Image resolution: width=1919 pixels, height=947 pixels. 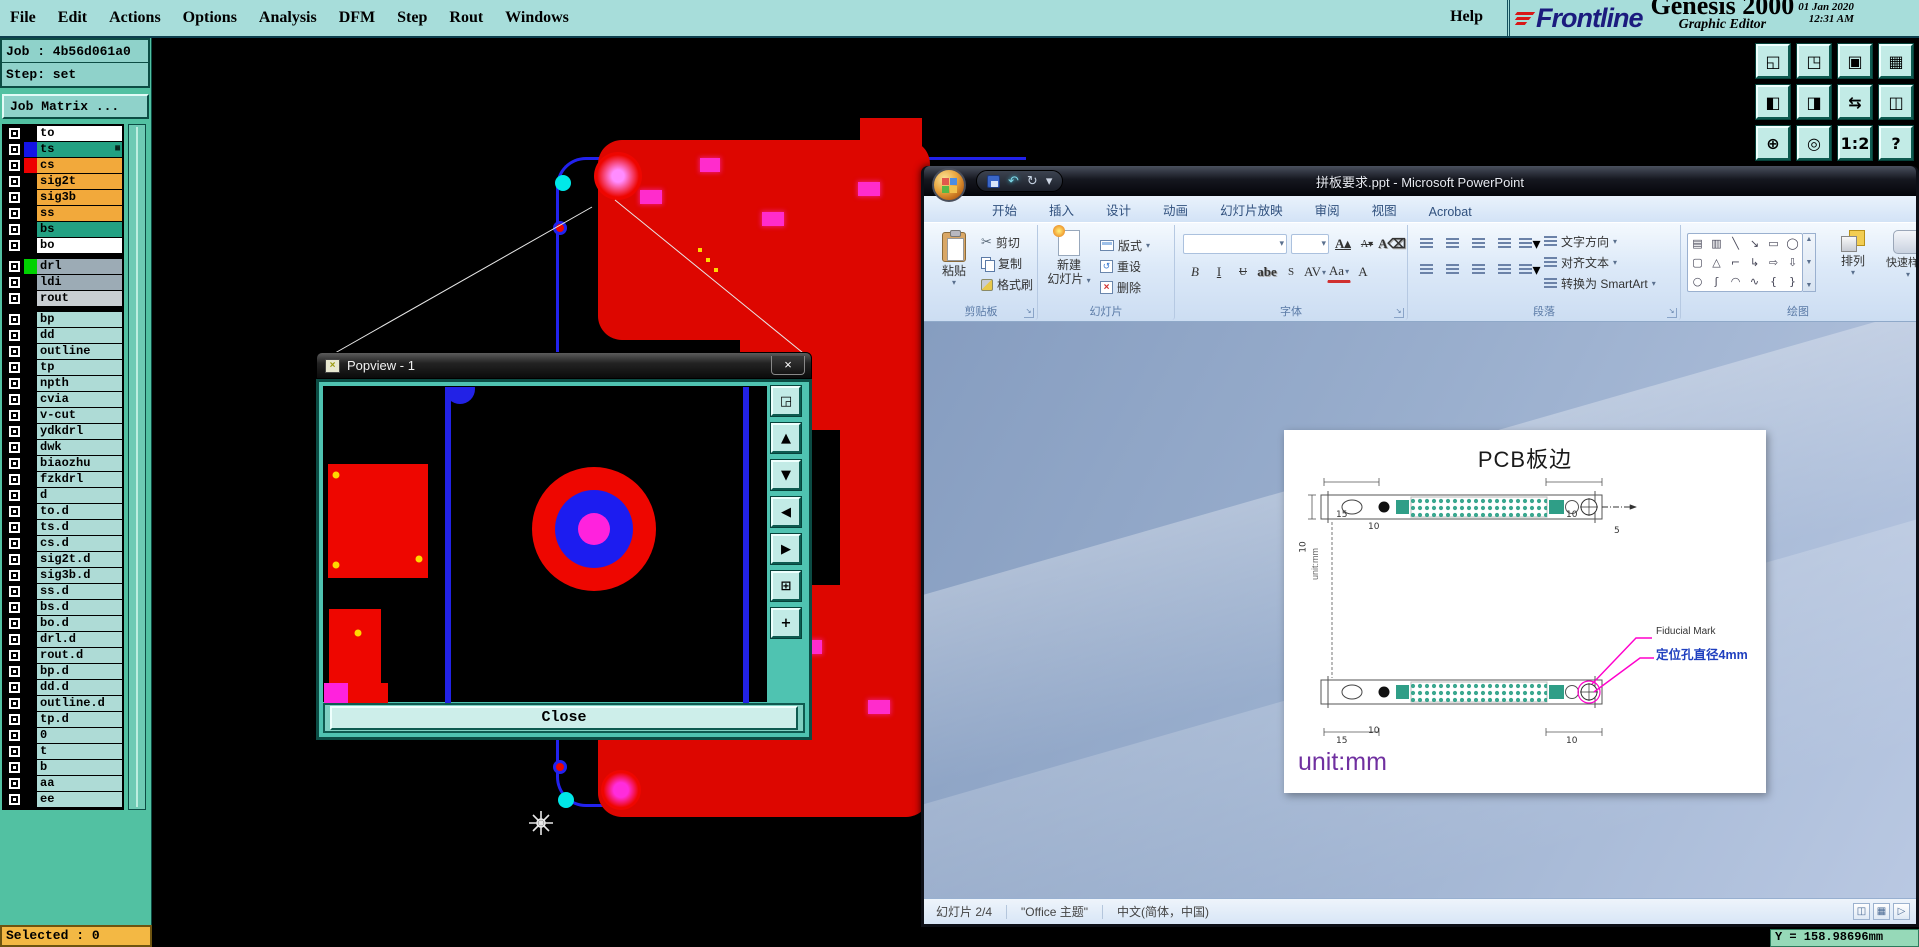 I want to click on font-format-button: B, so click(x=1195, y=272).